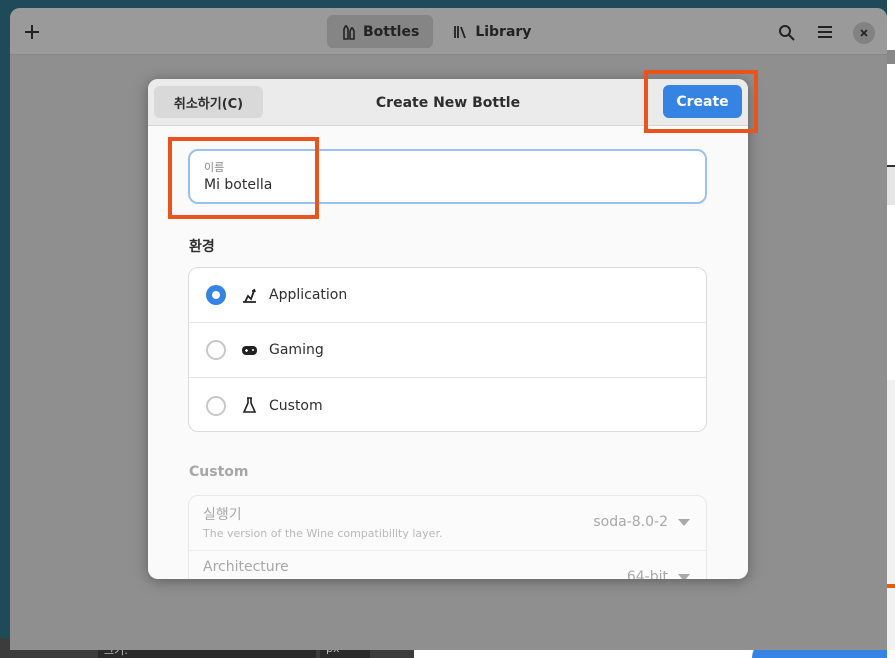  Describe the element at coordinates (208, 102) in the screenshot. I see `cancel-button: 취소하기(C)` at that location.